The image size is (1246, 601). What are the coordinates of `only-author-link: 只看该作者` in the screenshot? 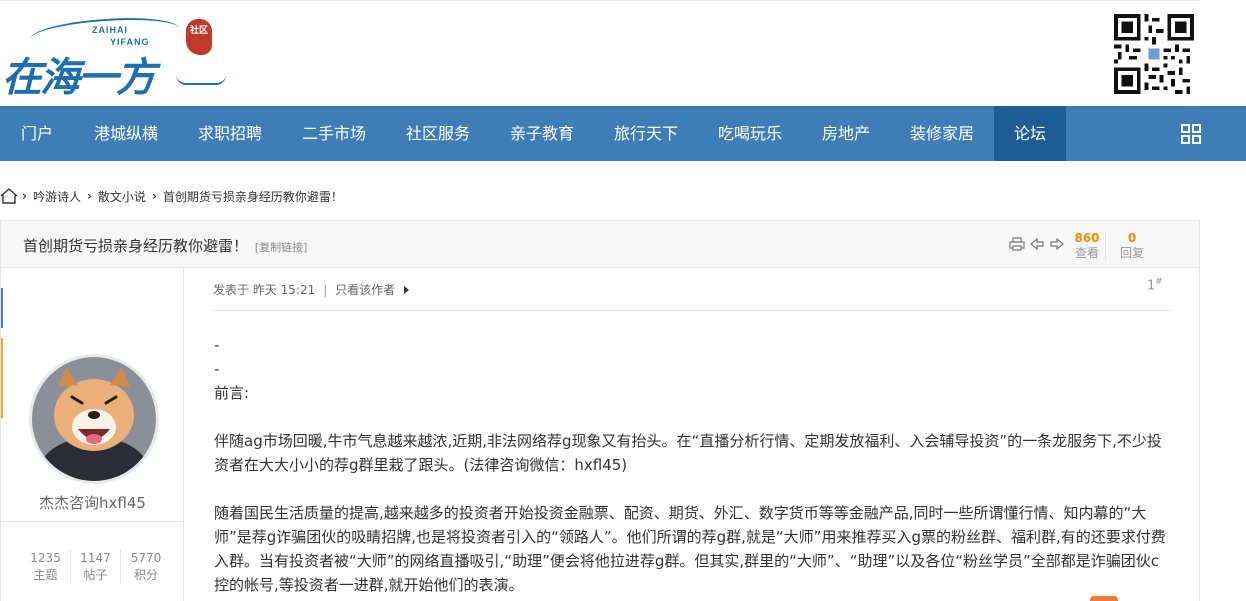 It's located at (365, 289).